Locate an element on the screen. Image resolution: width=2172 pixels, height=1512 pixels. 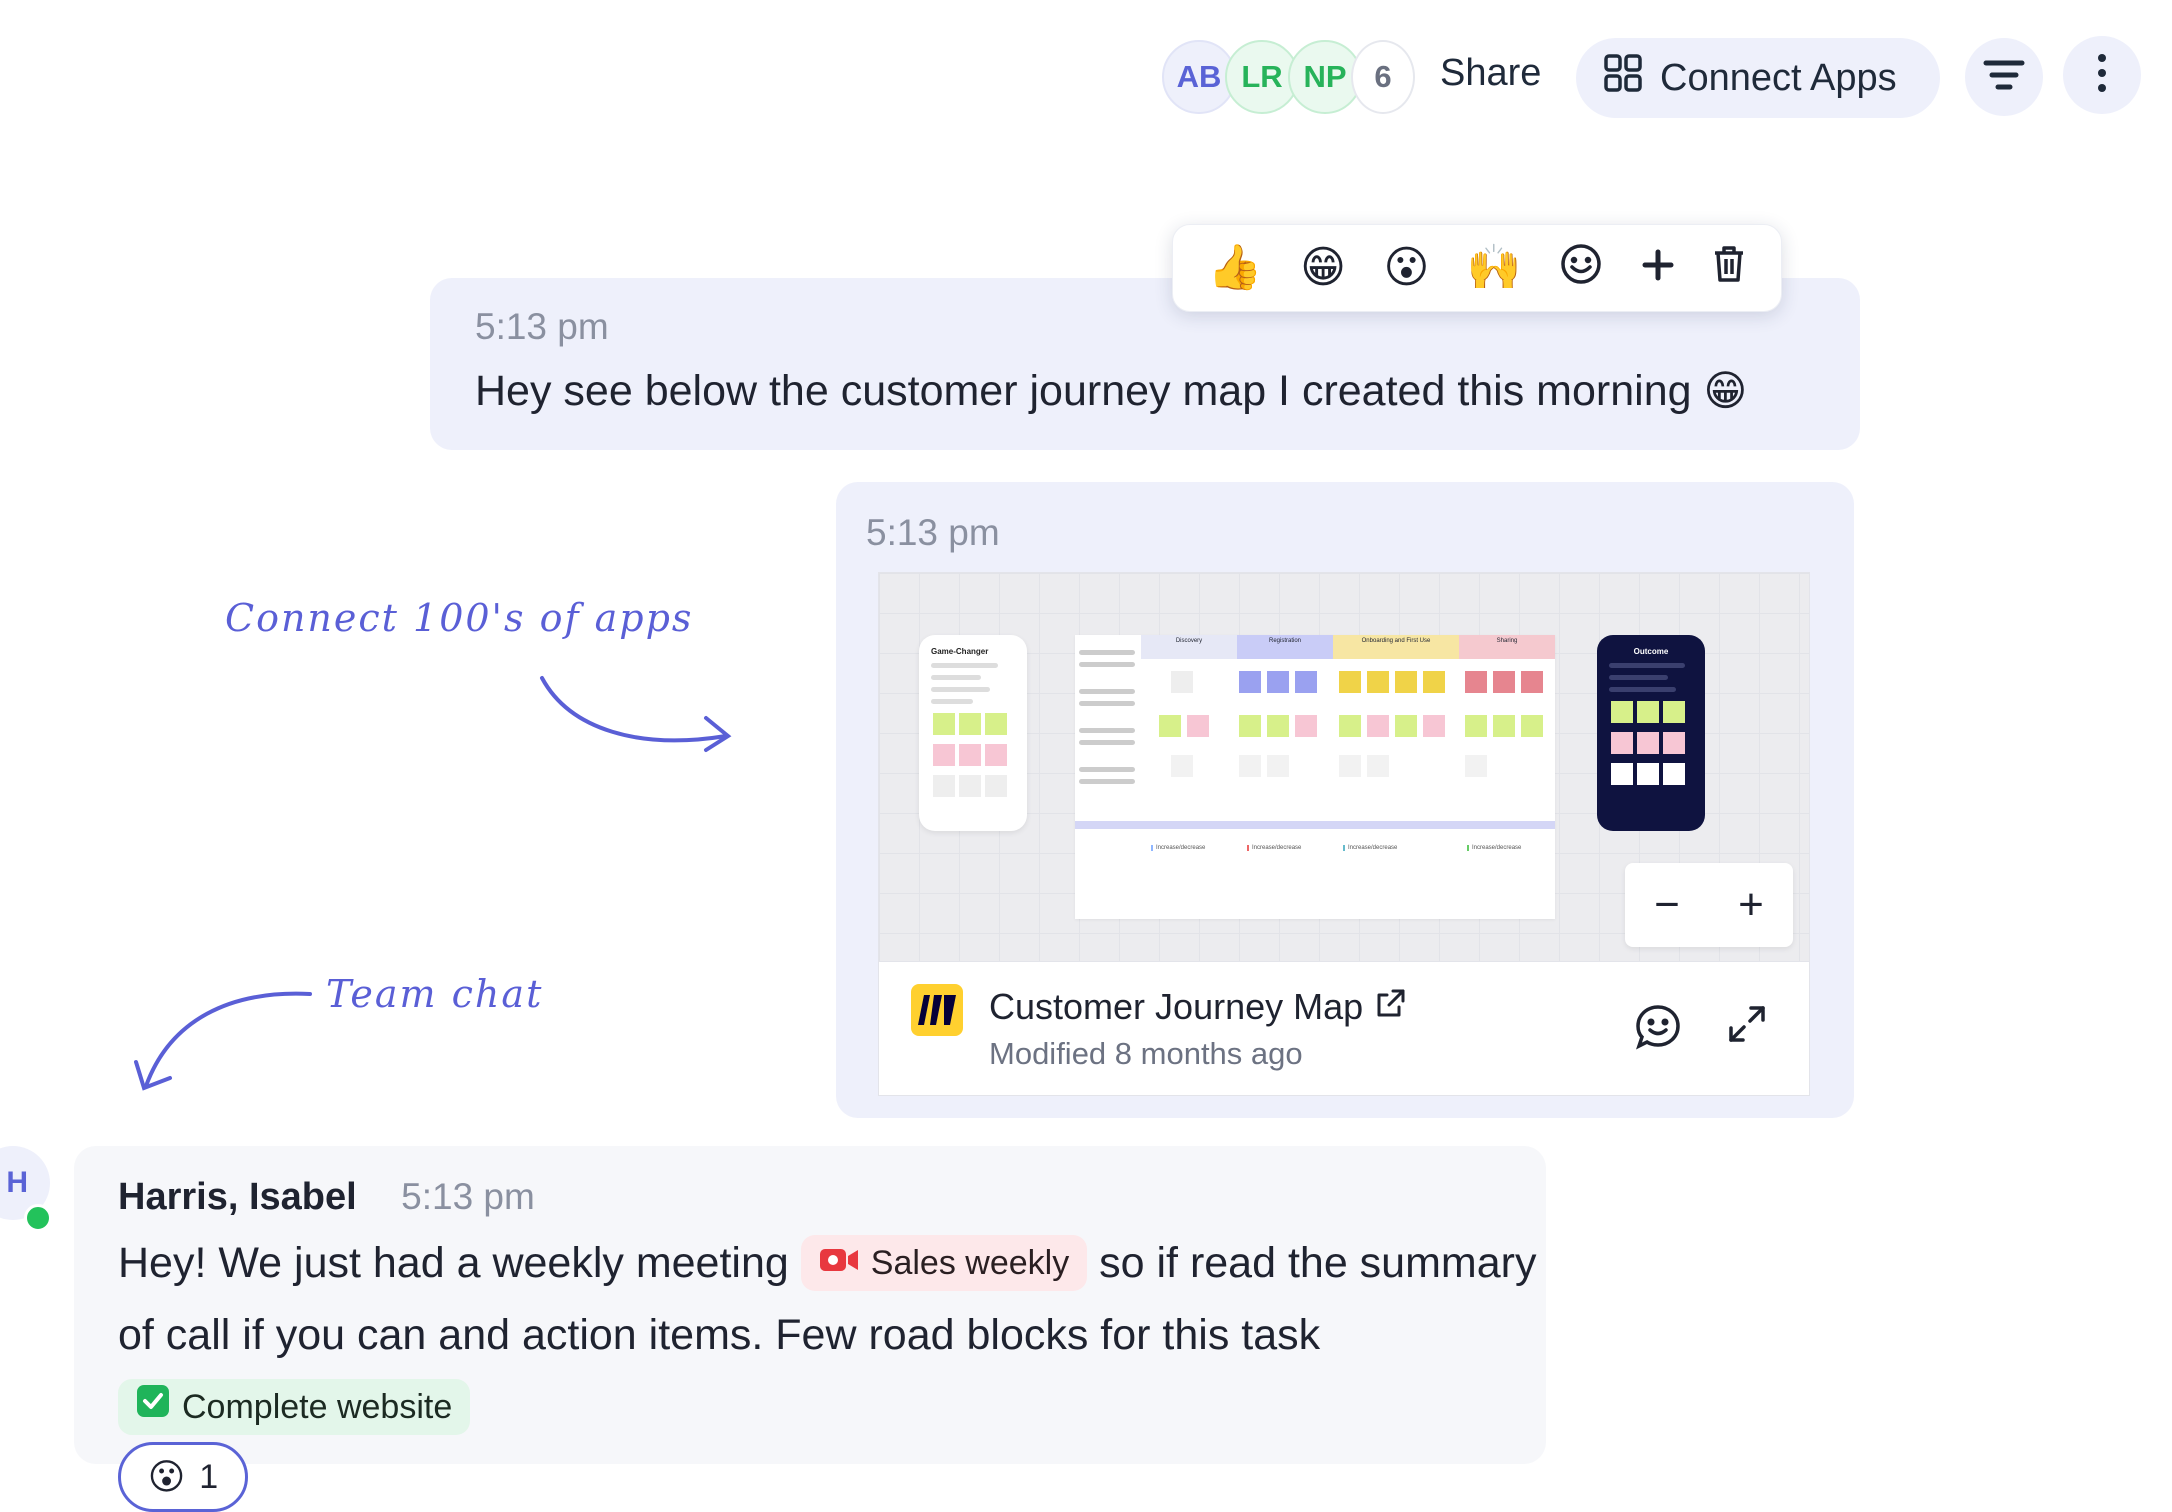
grid-icon is located at coordinates (1623, 78).